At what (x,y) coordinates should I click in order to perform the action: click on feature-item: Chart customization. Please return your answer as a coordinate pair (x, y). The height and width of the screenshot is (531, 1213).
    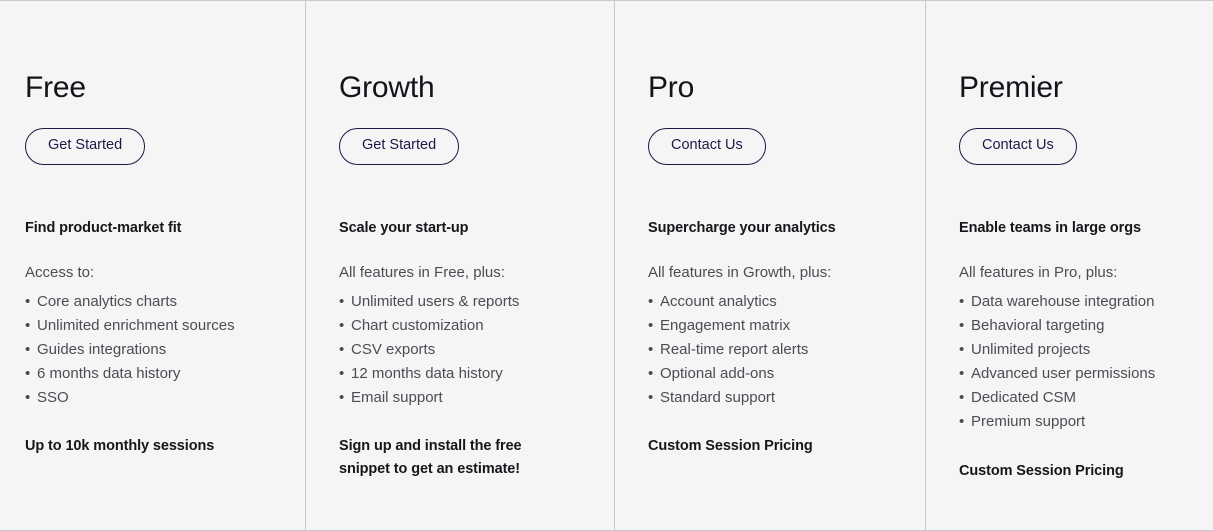
    Looking at the image, I should click on (465, 326).